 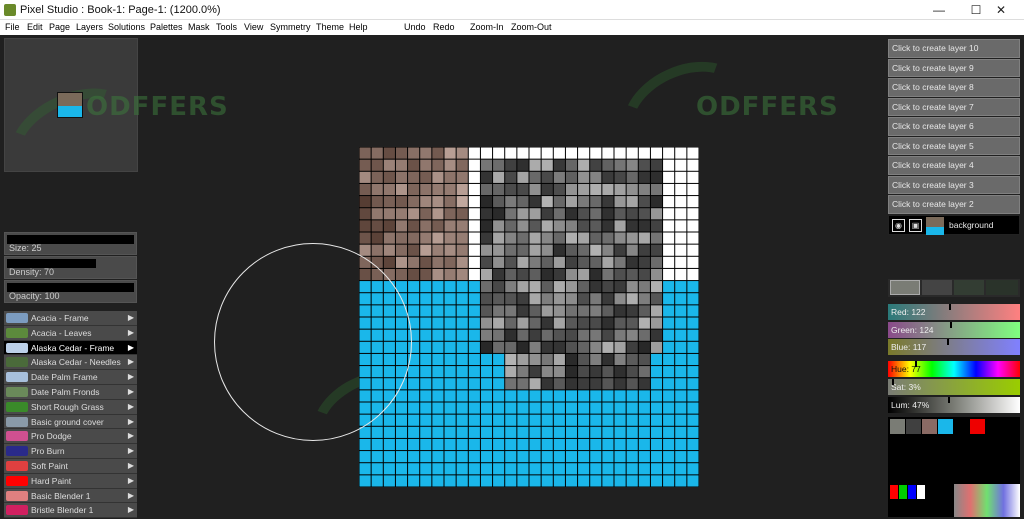 I want to click on palette-swatch, so click(x=913, y=426).